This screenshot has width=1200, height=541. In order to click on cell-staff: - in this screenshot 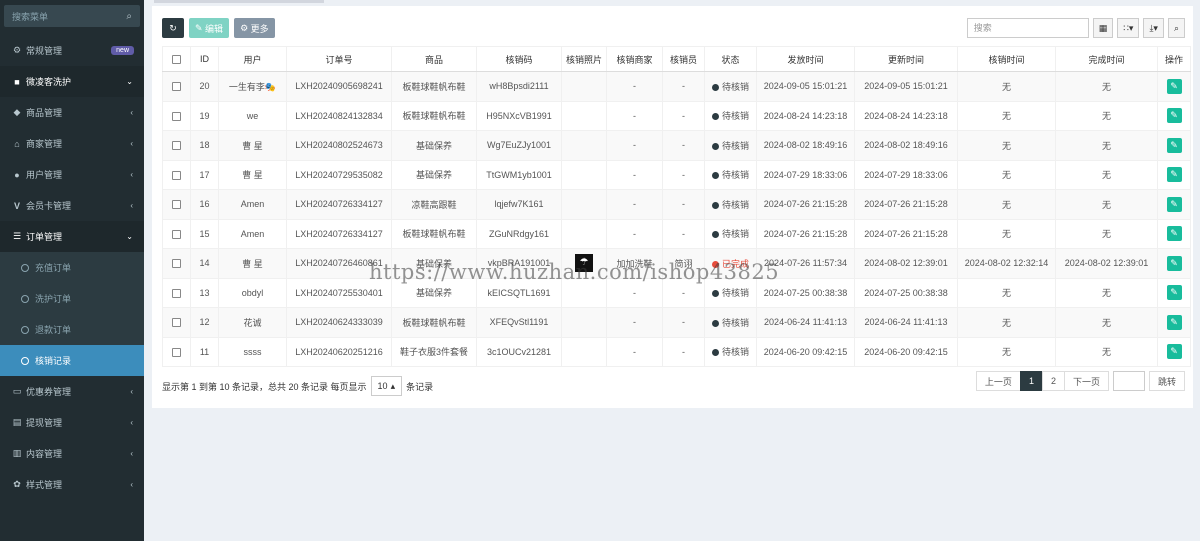, I will do `click(683, 115)`.